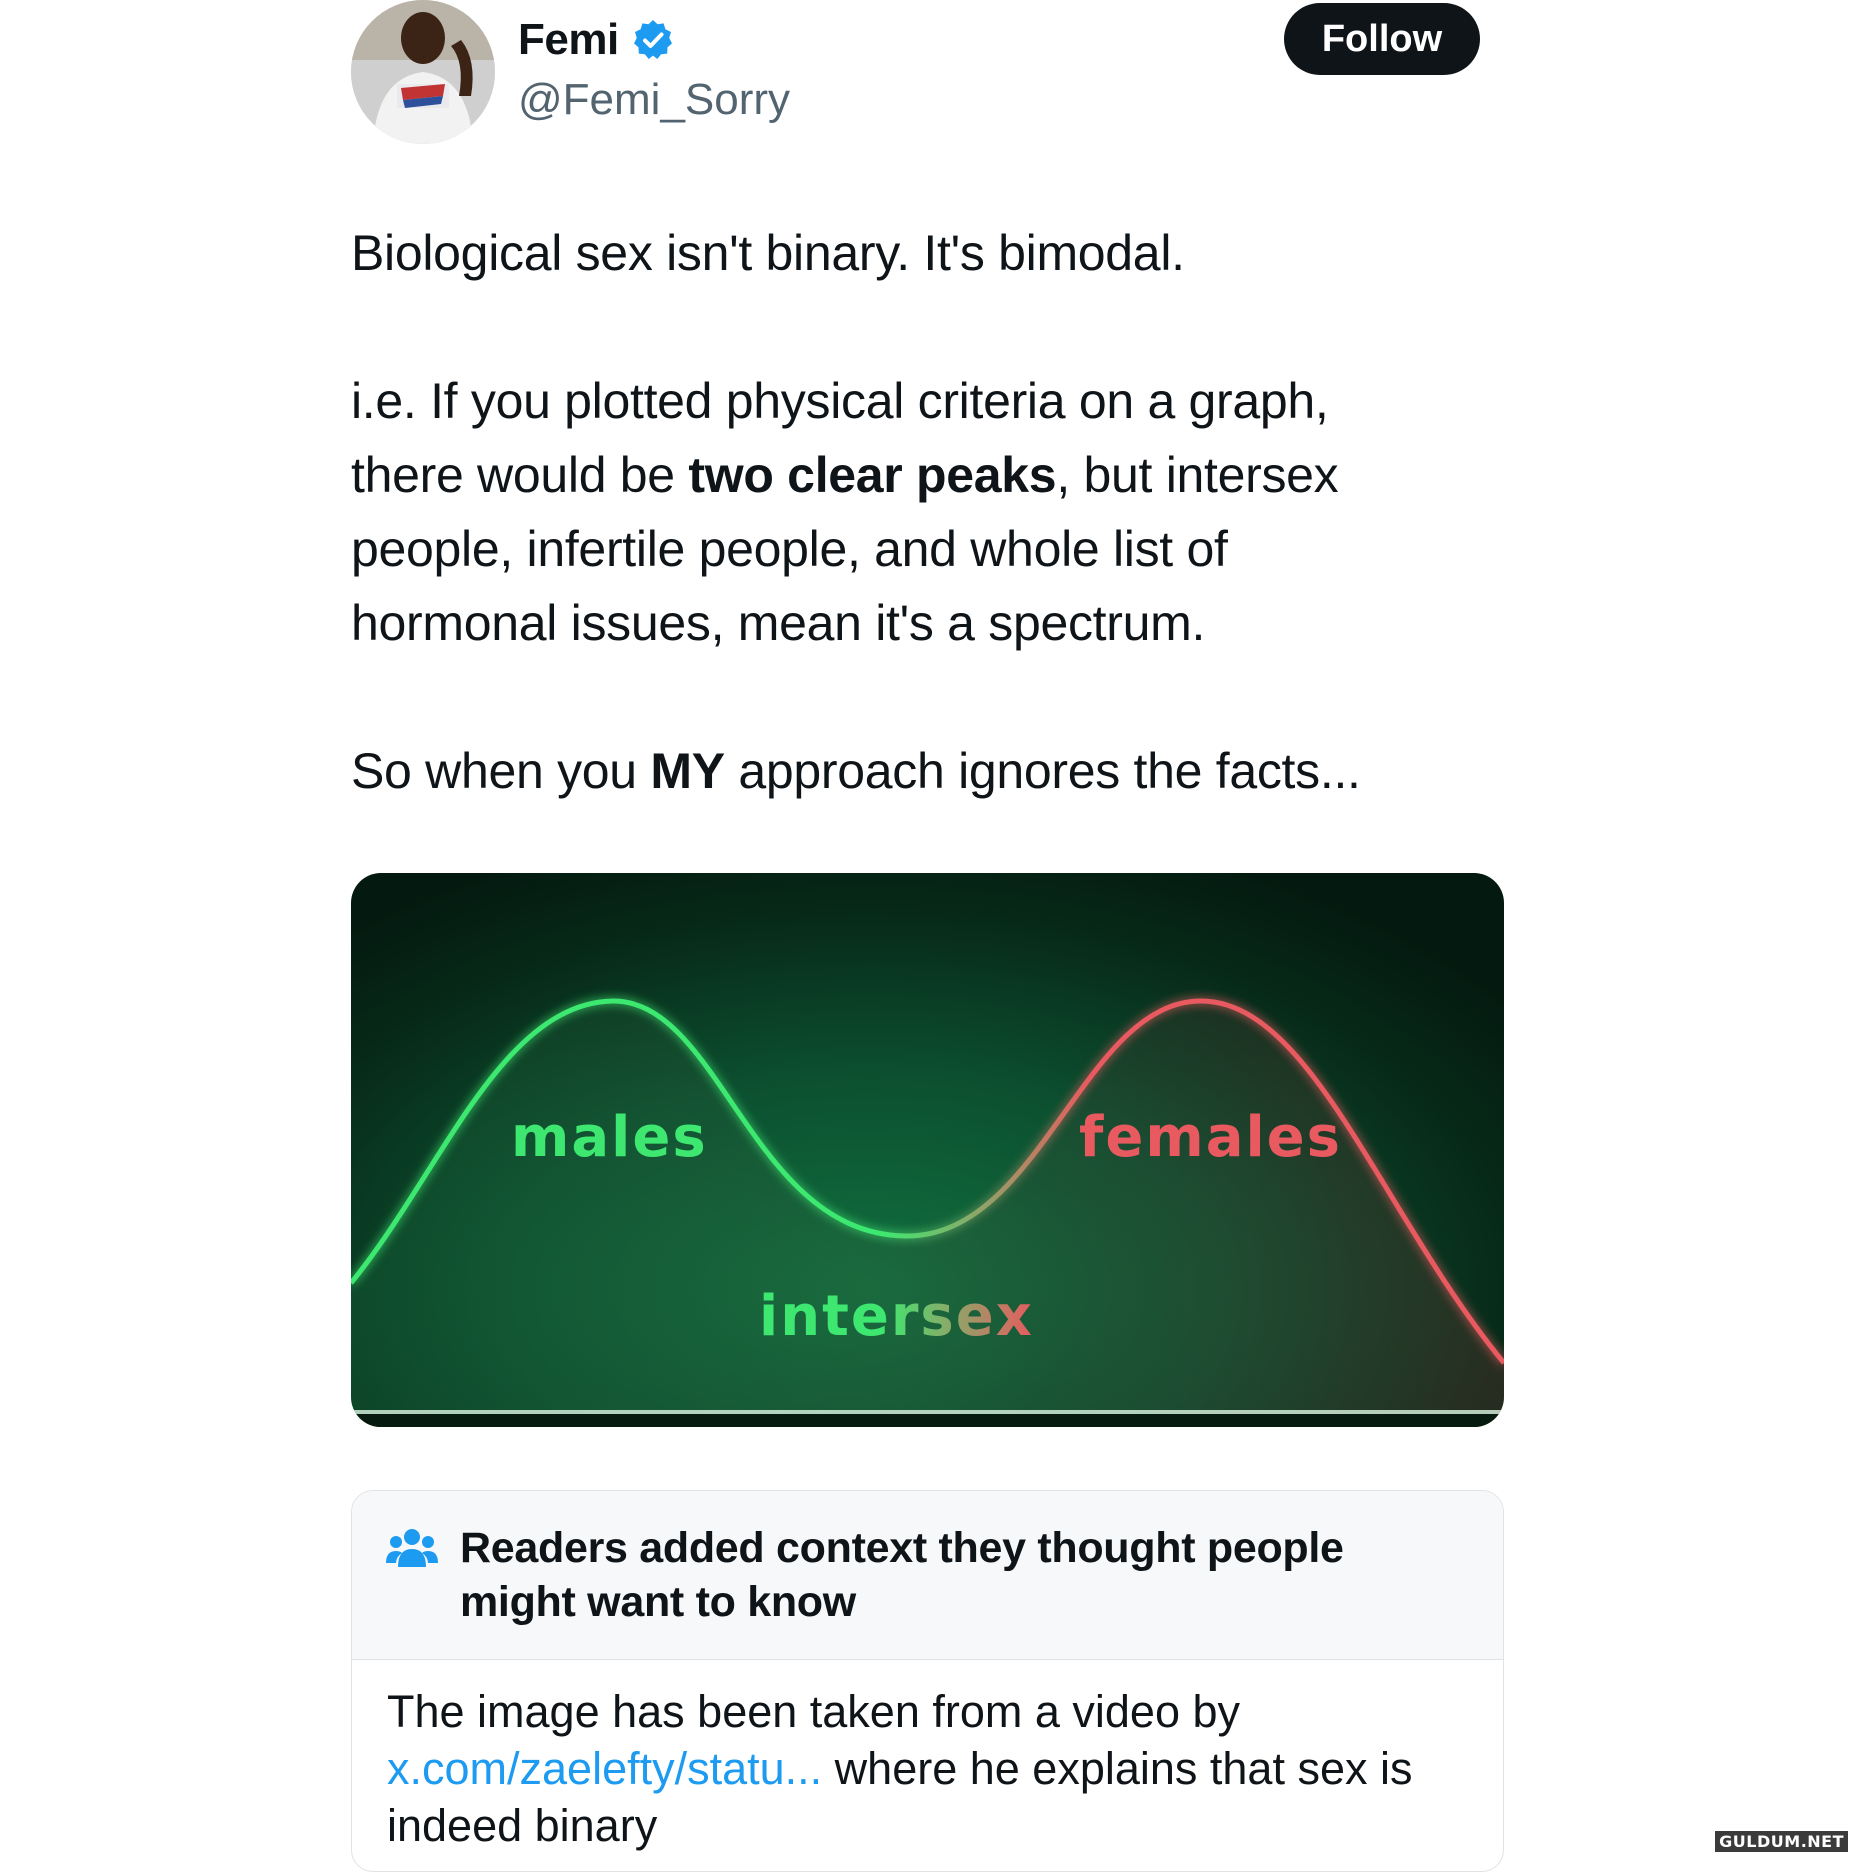 The image size is (1854, 1872). Describe the element at coordinates (1197, 475) in the screenshot. I see `tweet-text-span: , but intersex` at that location.